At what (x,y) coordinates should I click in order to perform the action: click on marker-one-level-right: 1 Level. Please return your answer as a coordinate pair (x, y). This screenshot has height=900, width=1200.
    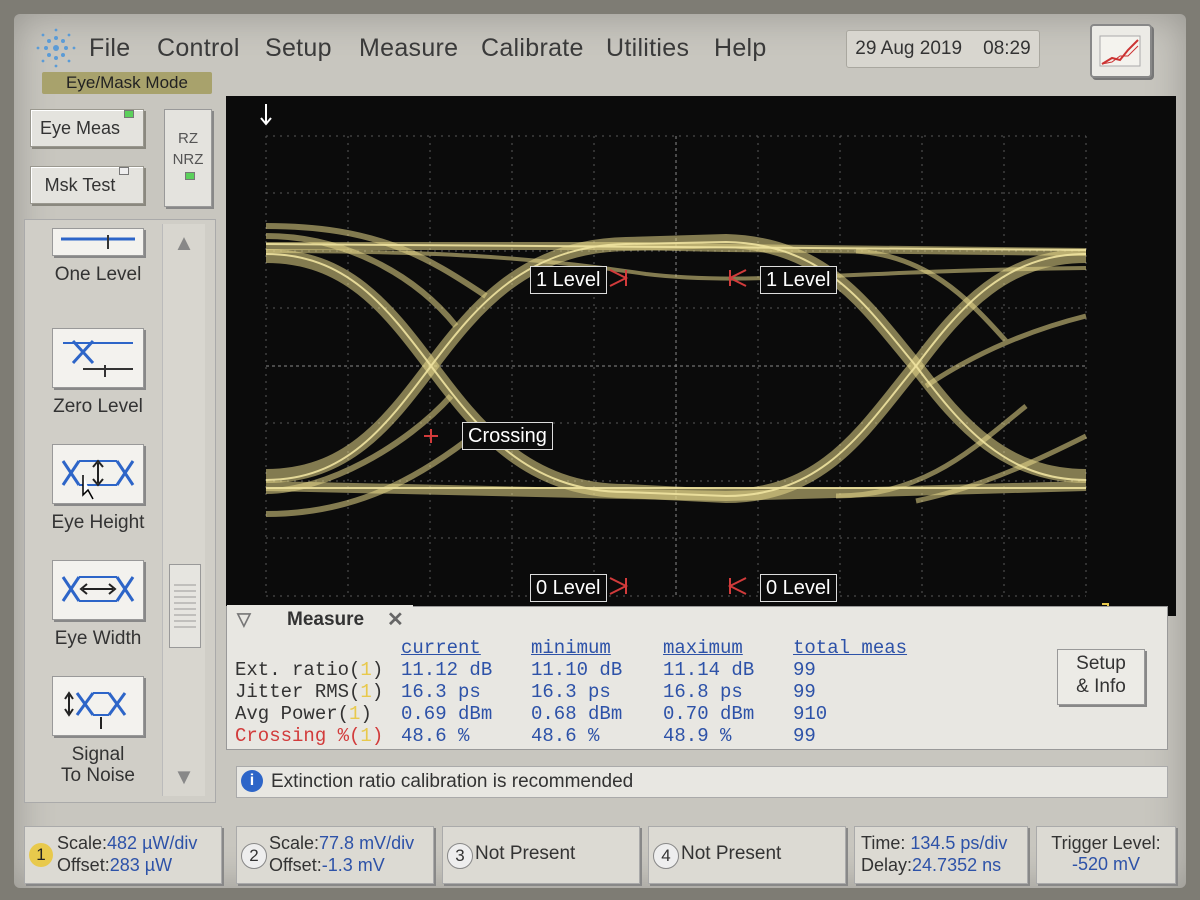
    Looking at the image, I should click on (798, 280).